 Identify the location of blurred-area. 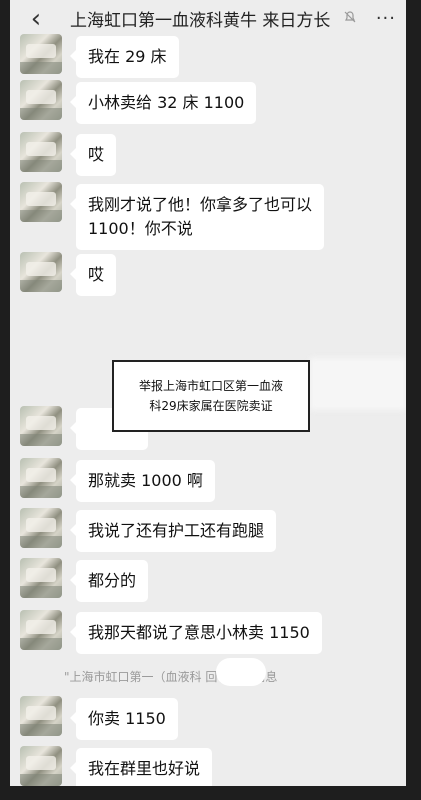
(358, 384).